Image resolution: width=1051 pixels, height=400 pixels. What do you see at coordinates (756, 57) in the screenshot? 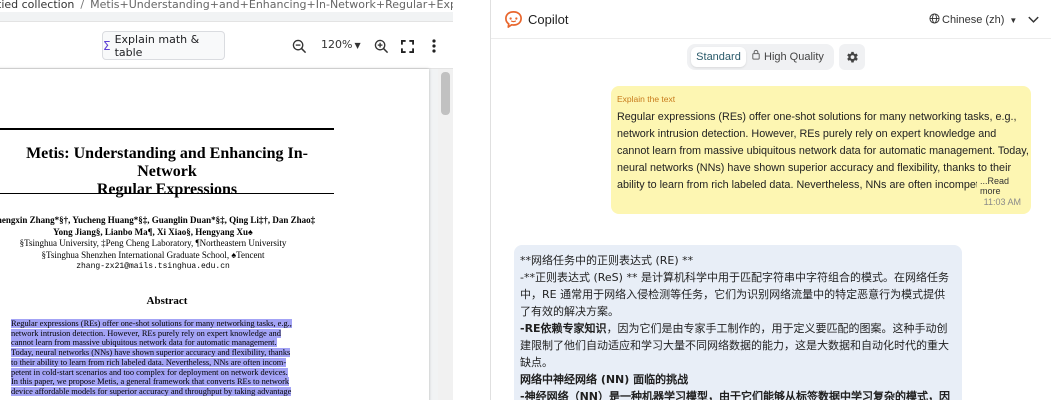
I see `lock-icon` at bounding box center [756, 57].